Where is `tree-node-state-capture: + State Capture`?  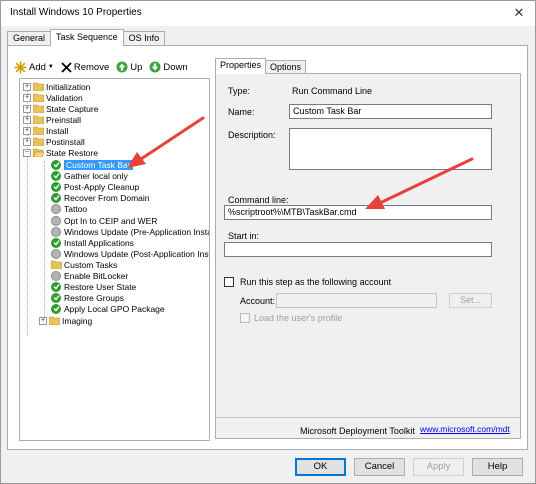 tree-node-state-capture: + State Capture is located at coordinates (60, 108).